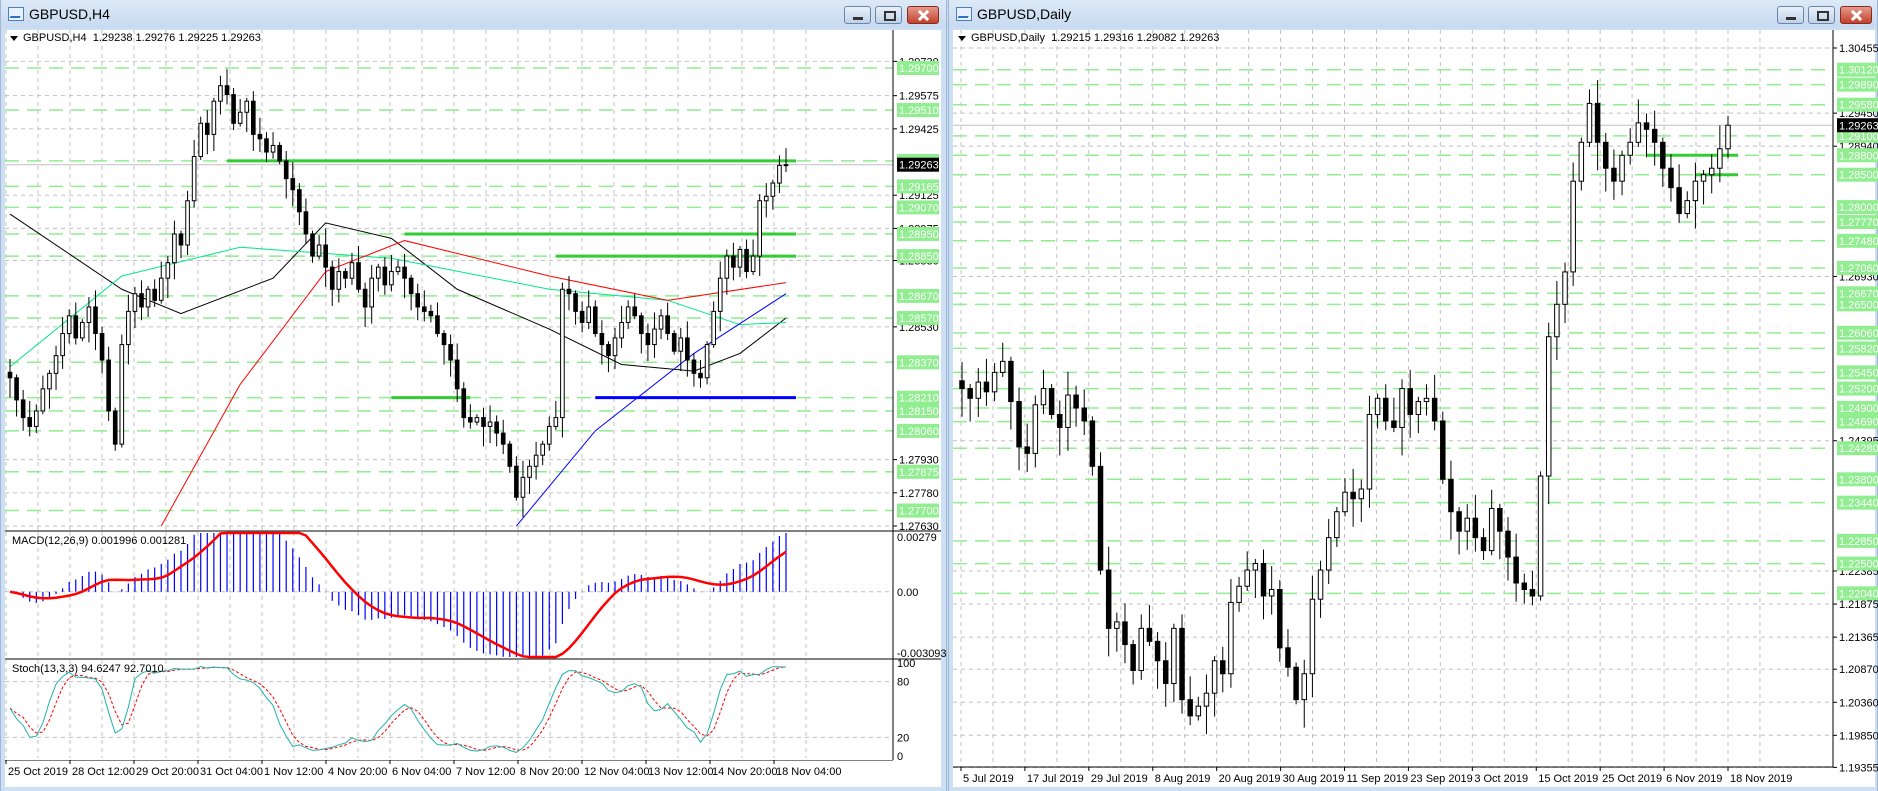 This screenshot has width=1878, height=791. What do you see at coordinates (919, 187) in the screenshot?
I see `level-price-label: 1.29165` at bounding box center [919, 187].